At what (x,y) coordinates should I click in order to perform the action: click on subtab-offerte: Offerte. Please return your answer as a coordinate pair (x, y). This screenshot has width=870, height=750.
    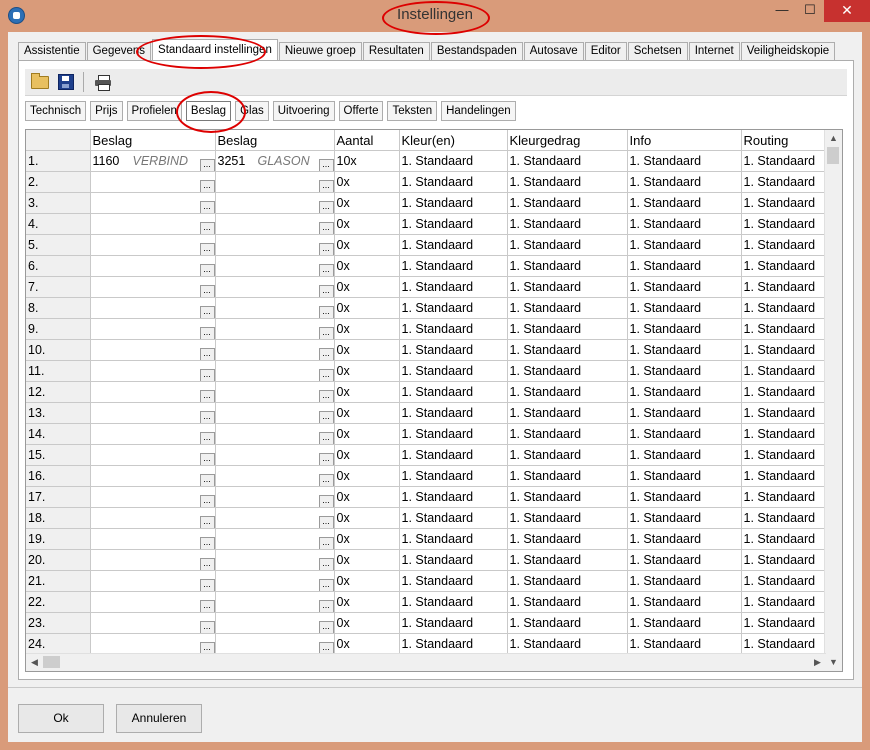
    Looking at the image, I should click on (361, 111).